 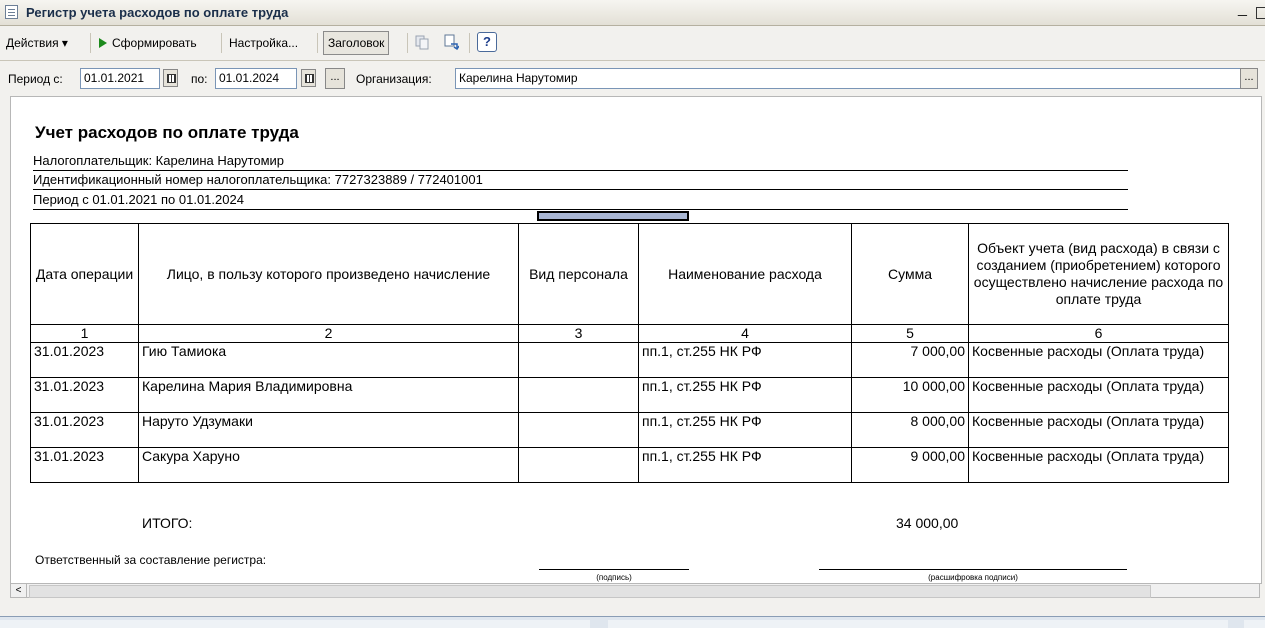 What do you see at coordinates (578, 333) in the screenshot?
I see `column-number: 3` at bounding box center [578, 333].